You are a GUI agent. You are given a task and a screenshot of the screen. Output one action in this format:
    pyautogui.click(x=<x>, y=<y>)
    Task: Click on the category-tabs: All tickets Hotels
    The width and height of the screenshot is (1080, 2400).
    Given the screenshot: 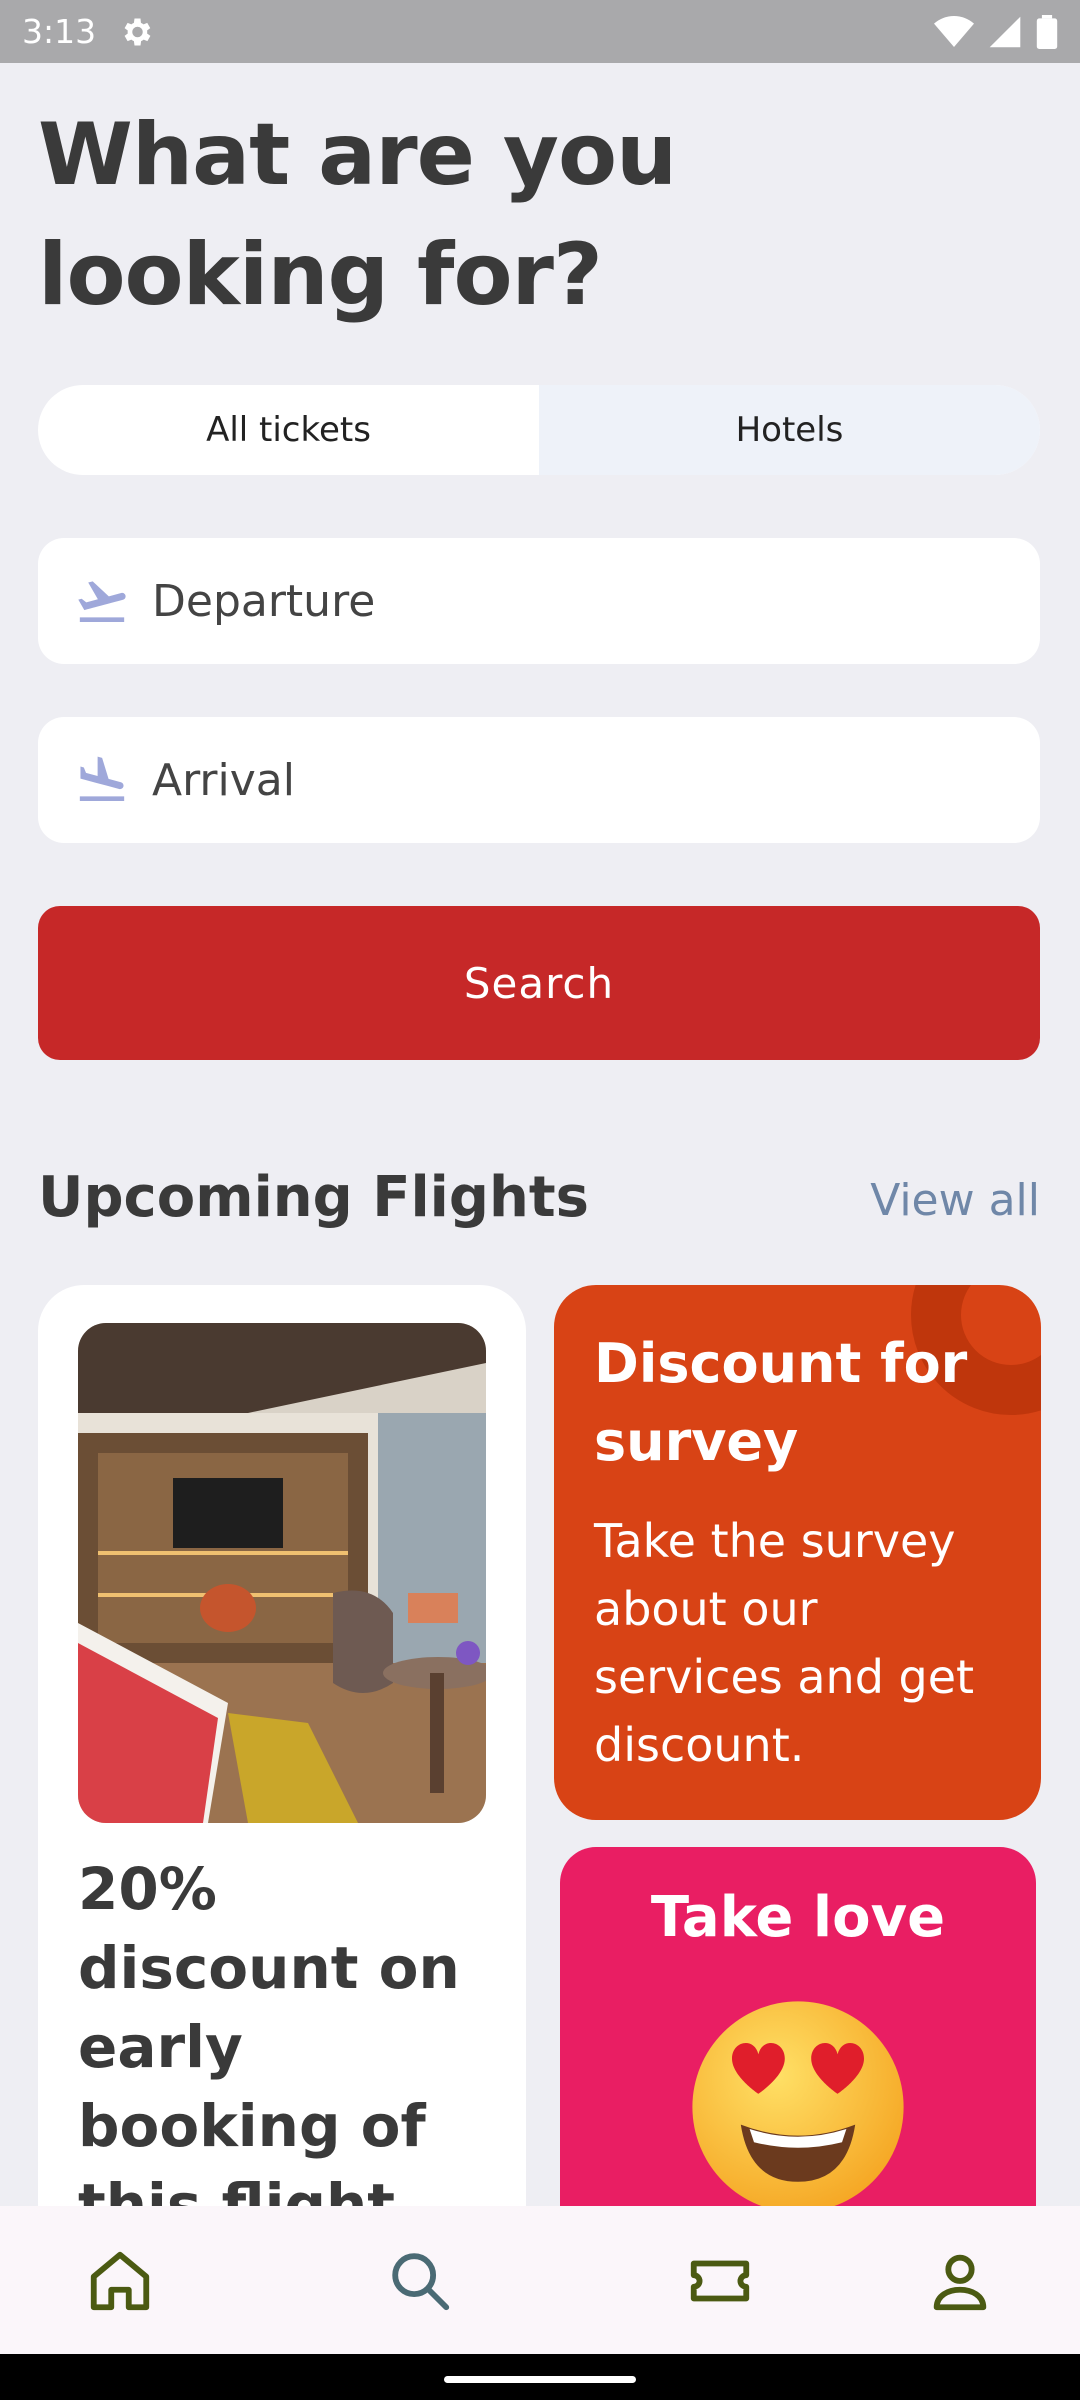 What is the action you would take?
    pyautogui.click(x=539, y=430)
    